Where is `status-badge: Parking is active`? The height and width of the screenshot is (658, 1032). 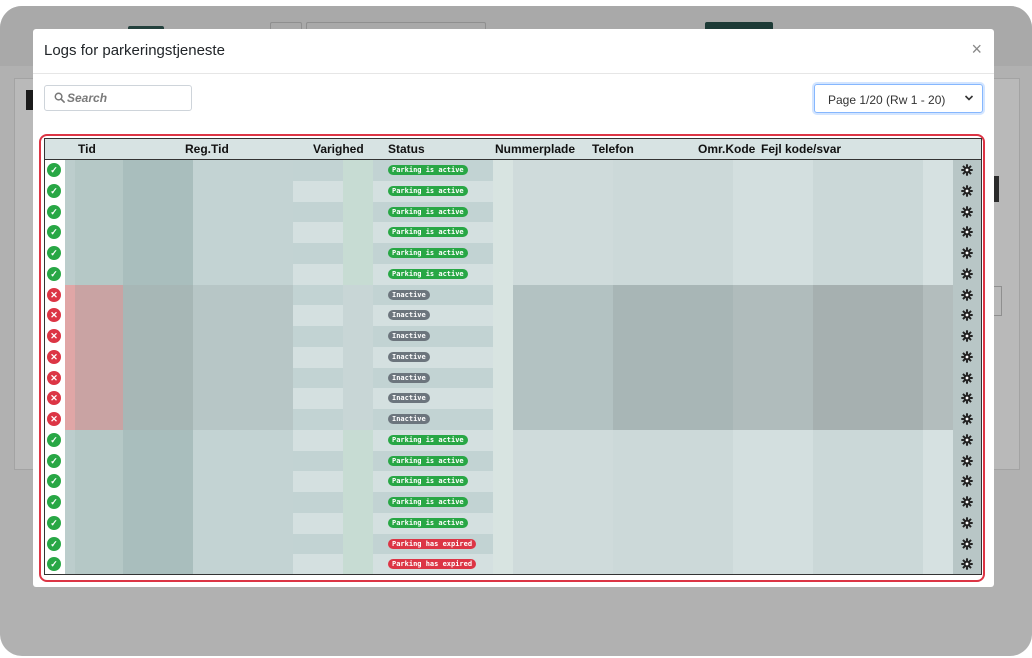 status-badge: Parking is active is located at coordinates (428, 522).